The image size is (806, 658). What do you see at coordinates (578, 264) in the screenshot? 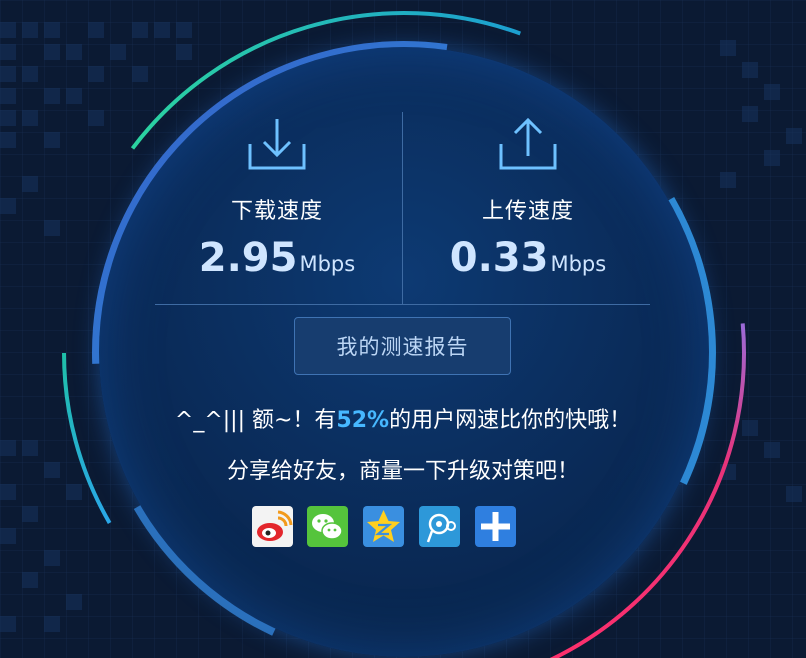
I see `upload-speed-unit: Mbps` at bounding box center [578, 264].